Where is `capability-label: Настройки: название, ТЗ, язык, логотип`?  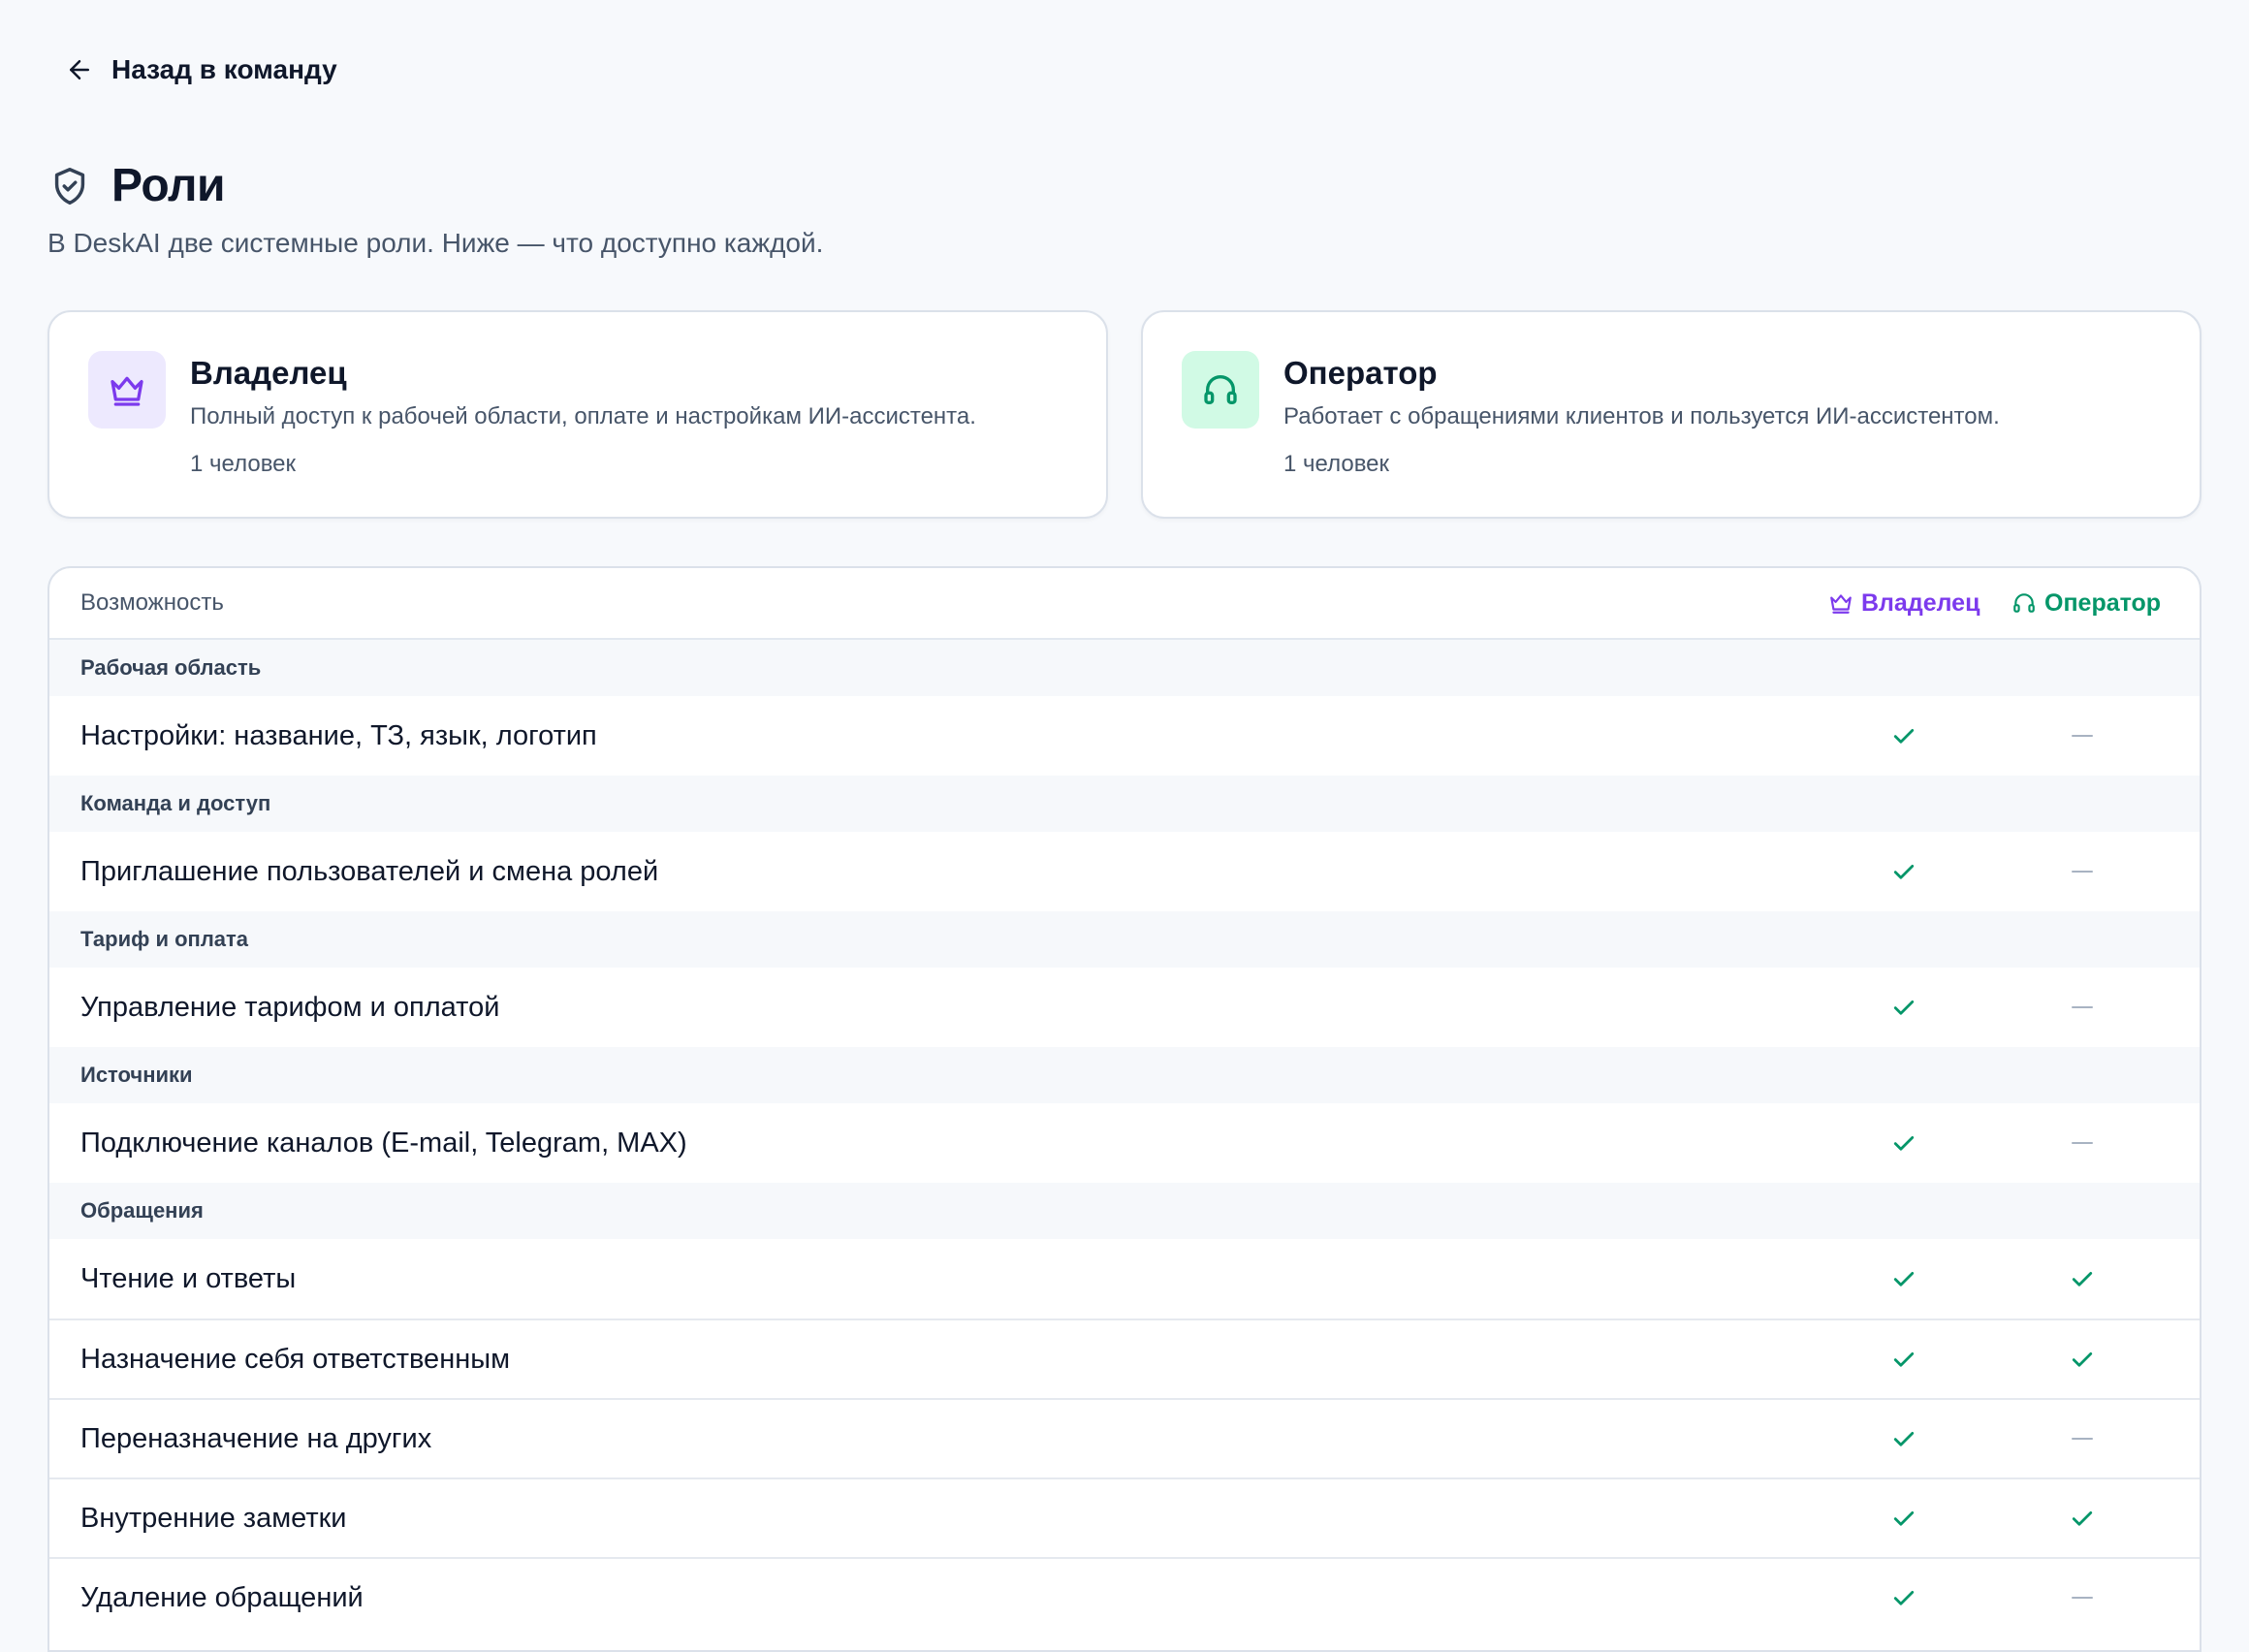
capability-label: Настройки: название, ТЗ, язык, логотип is located at coordinates (339, 735).